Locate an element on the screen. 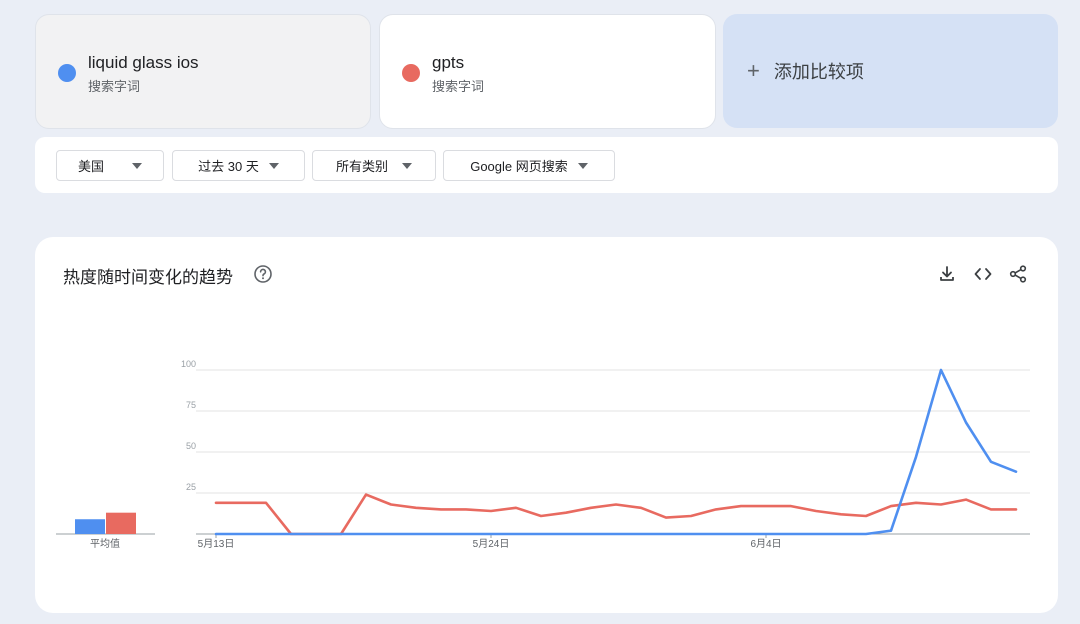 This screenshot has height=624, width=1080. x-tick-label: 5月24日 is located at coordinates (491, 544).